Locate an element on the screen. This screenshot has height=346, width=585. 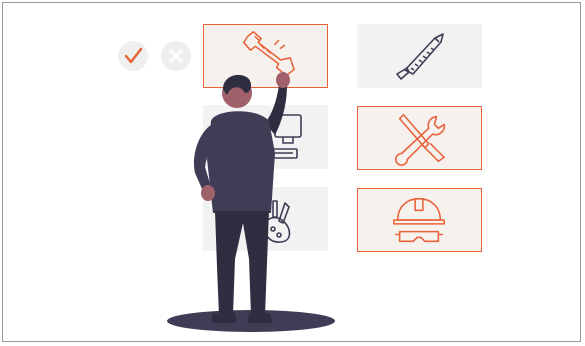
saw-icon is located at coordinates (420, 56).